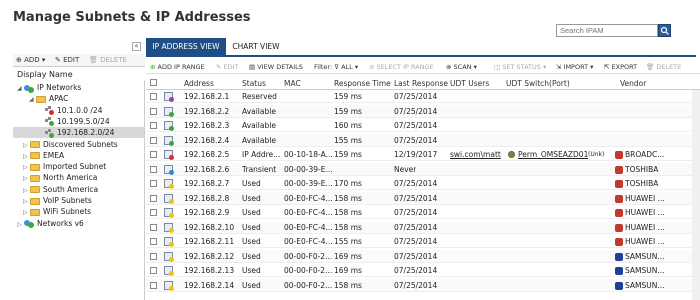 The width and height of the screenshot is (700, 300). Describe the element at coordinates (108, 60) in the screenshot. I see `tree-delete-button: 🗑 DELETE` at that location.